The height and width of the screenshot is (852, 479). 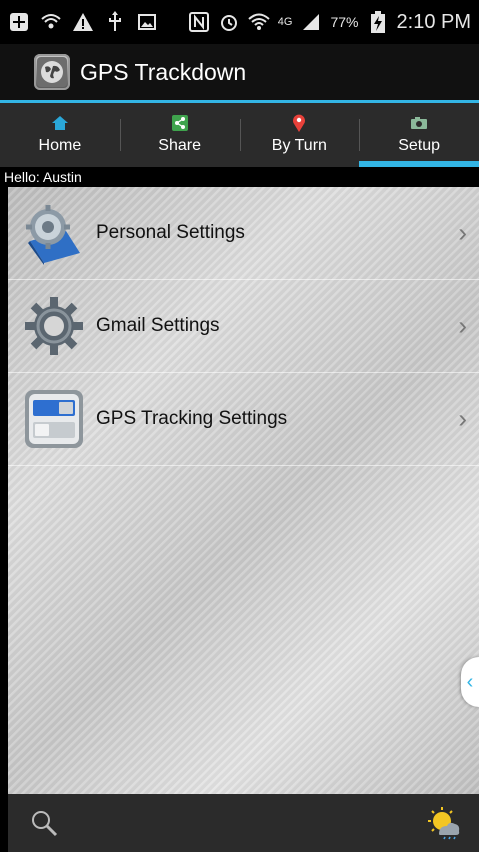 I want to click on camera-icon, so click(x=419, y=123).